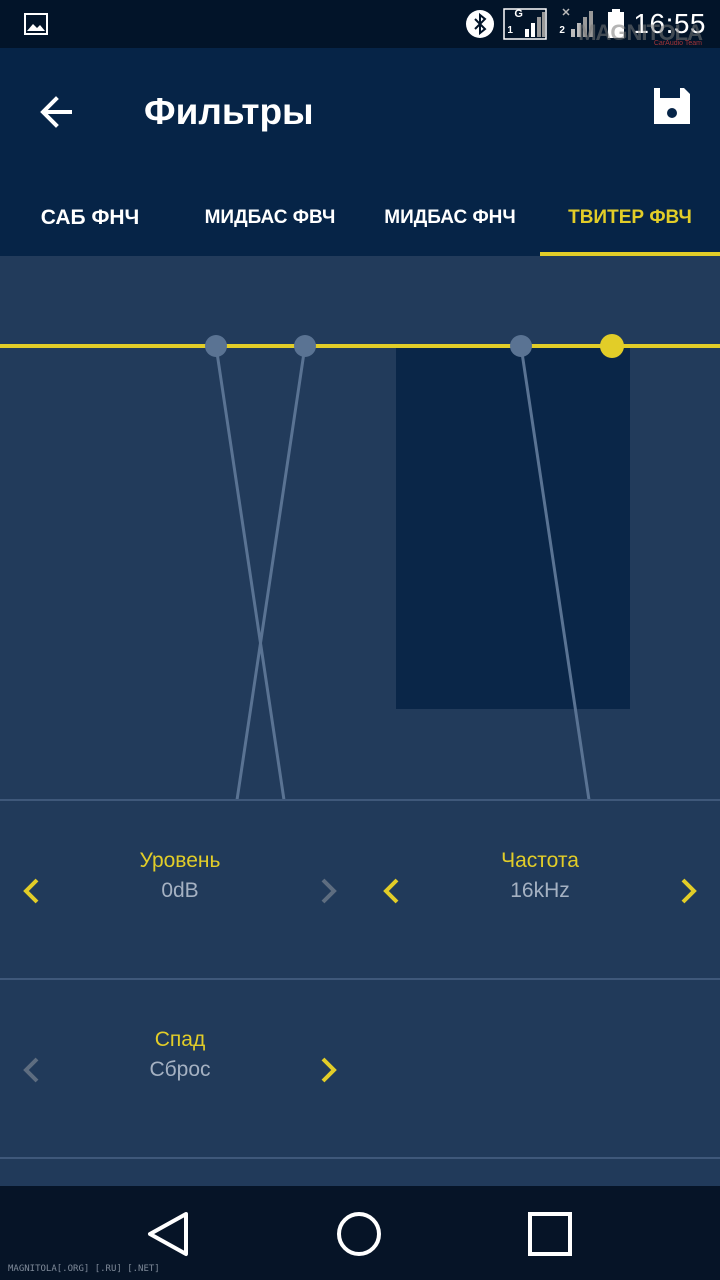 This screenshot has height=1280, width=720. What do you see at coordinates (612, 346) in the screenshot?
I see `tweeter-hpf-handle` at bounding box center [612, 346].